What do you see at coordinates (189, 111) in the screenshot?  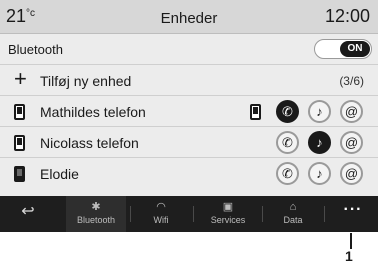 I see `device-row: Mathildes telefon ✆ ♪ @` at bounding box center [189, 111].